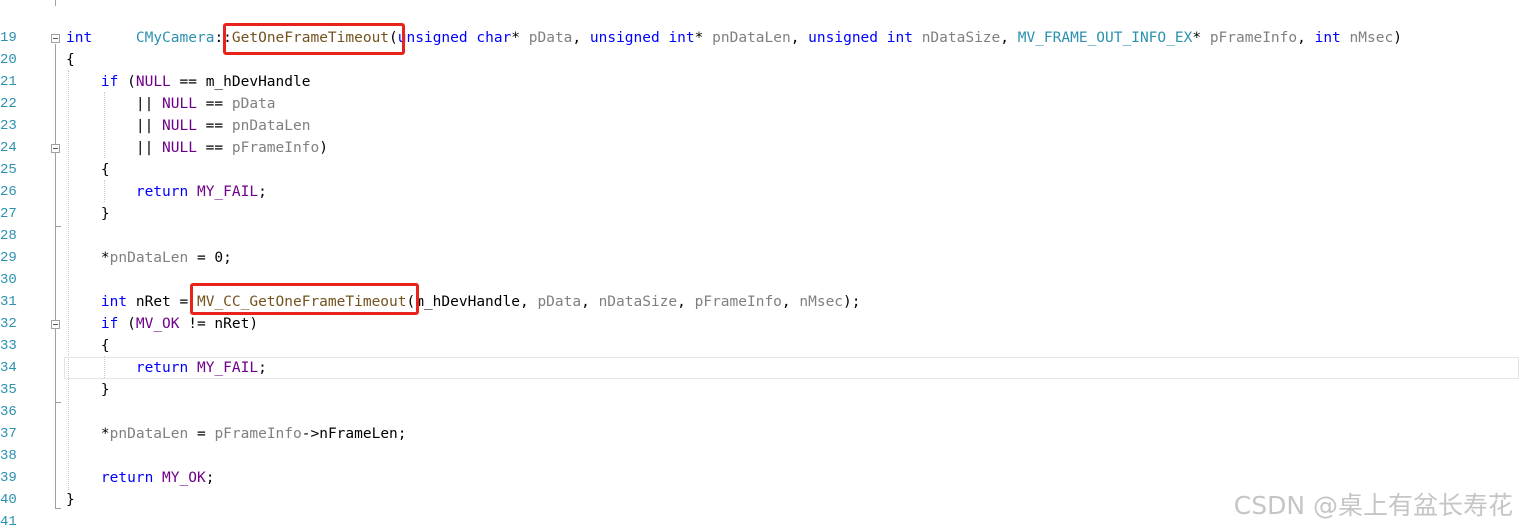  I want to click on code-line: 25 || NULL == pFrameInfo), so click(164, 157).